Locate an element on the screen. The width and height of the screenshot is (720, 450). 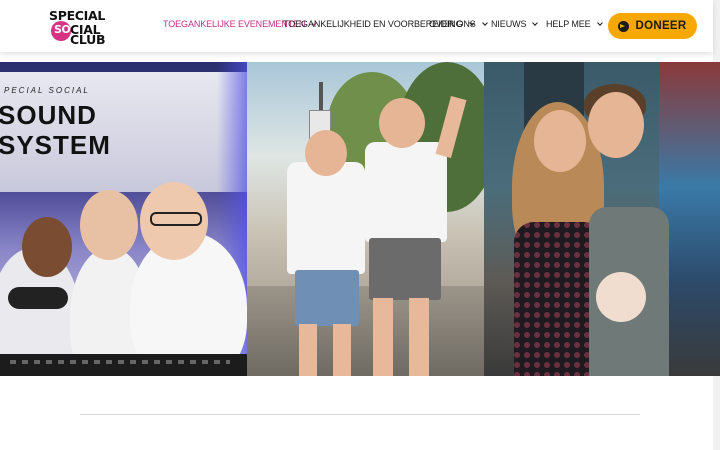
special-social-club-logo: SPECIAL SO CIAL CLUB is located at coordinates (78, 27).